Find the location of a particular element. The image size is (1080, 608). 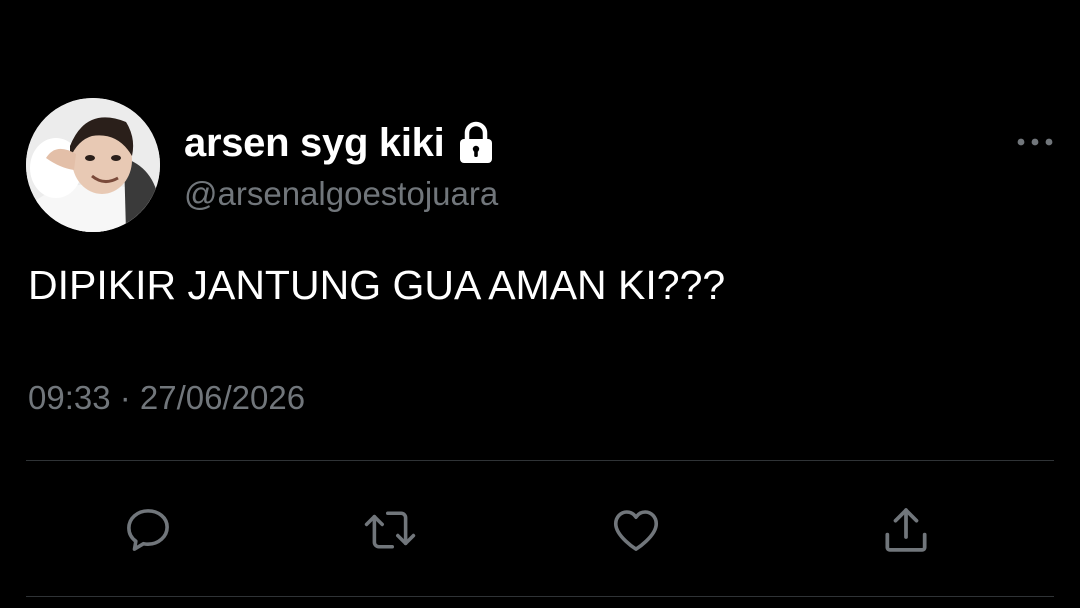

avatar is located at coordinates (93, 165).